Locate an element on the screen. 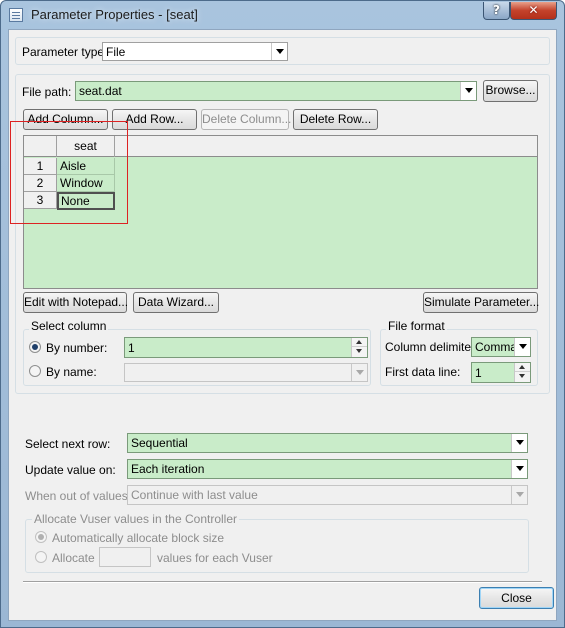 This screenshot has height=628, width=565. auto-allocate-label: Automatically allocate block size is located at coordinates (138, 538).